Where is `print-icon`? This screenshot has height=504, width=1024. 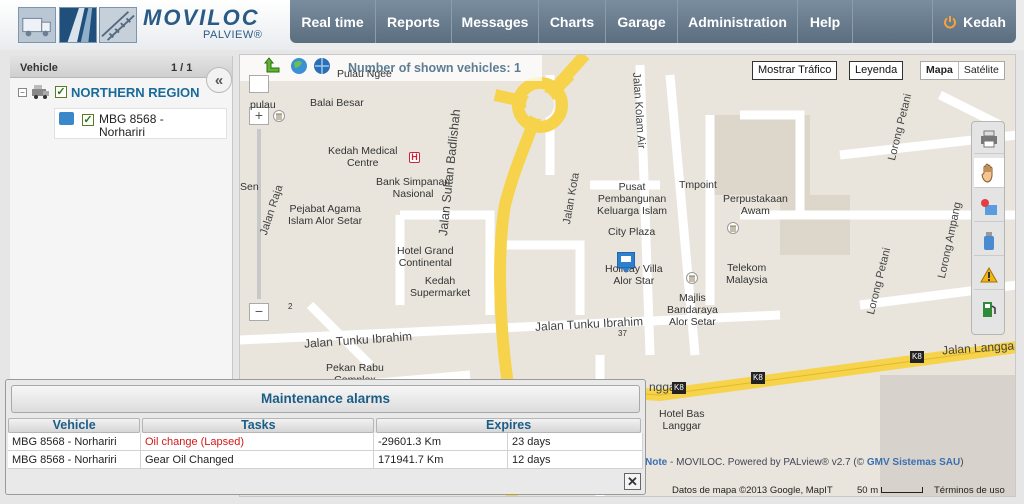
print-icon is located at coordinates (989, 138).